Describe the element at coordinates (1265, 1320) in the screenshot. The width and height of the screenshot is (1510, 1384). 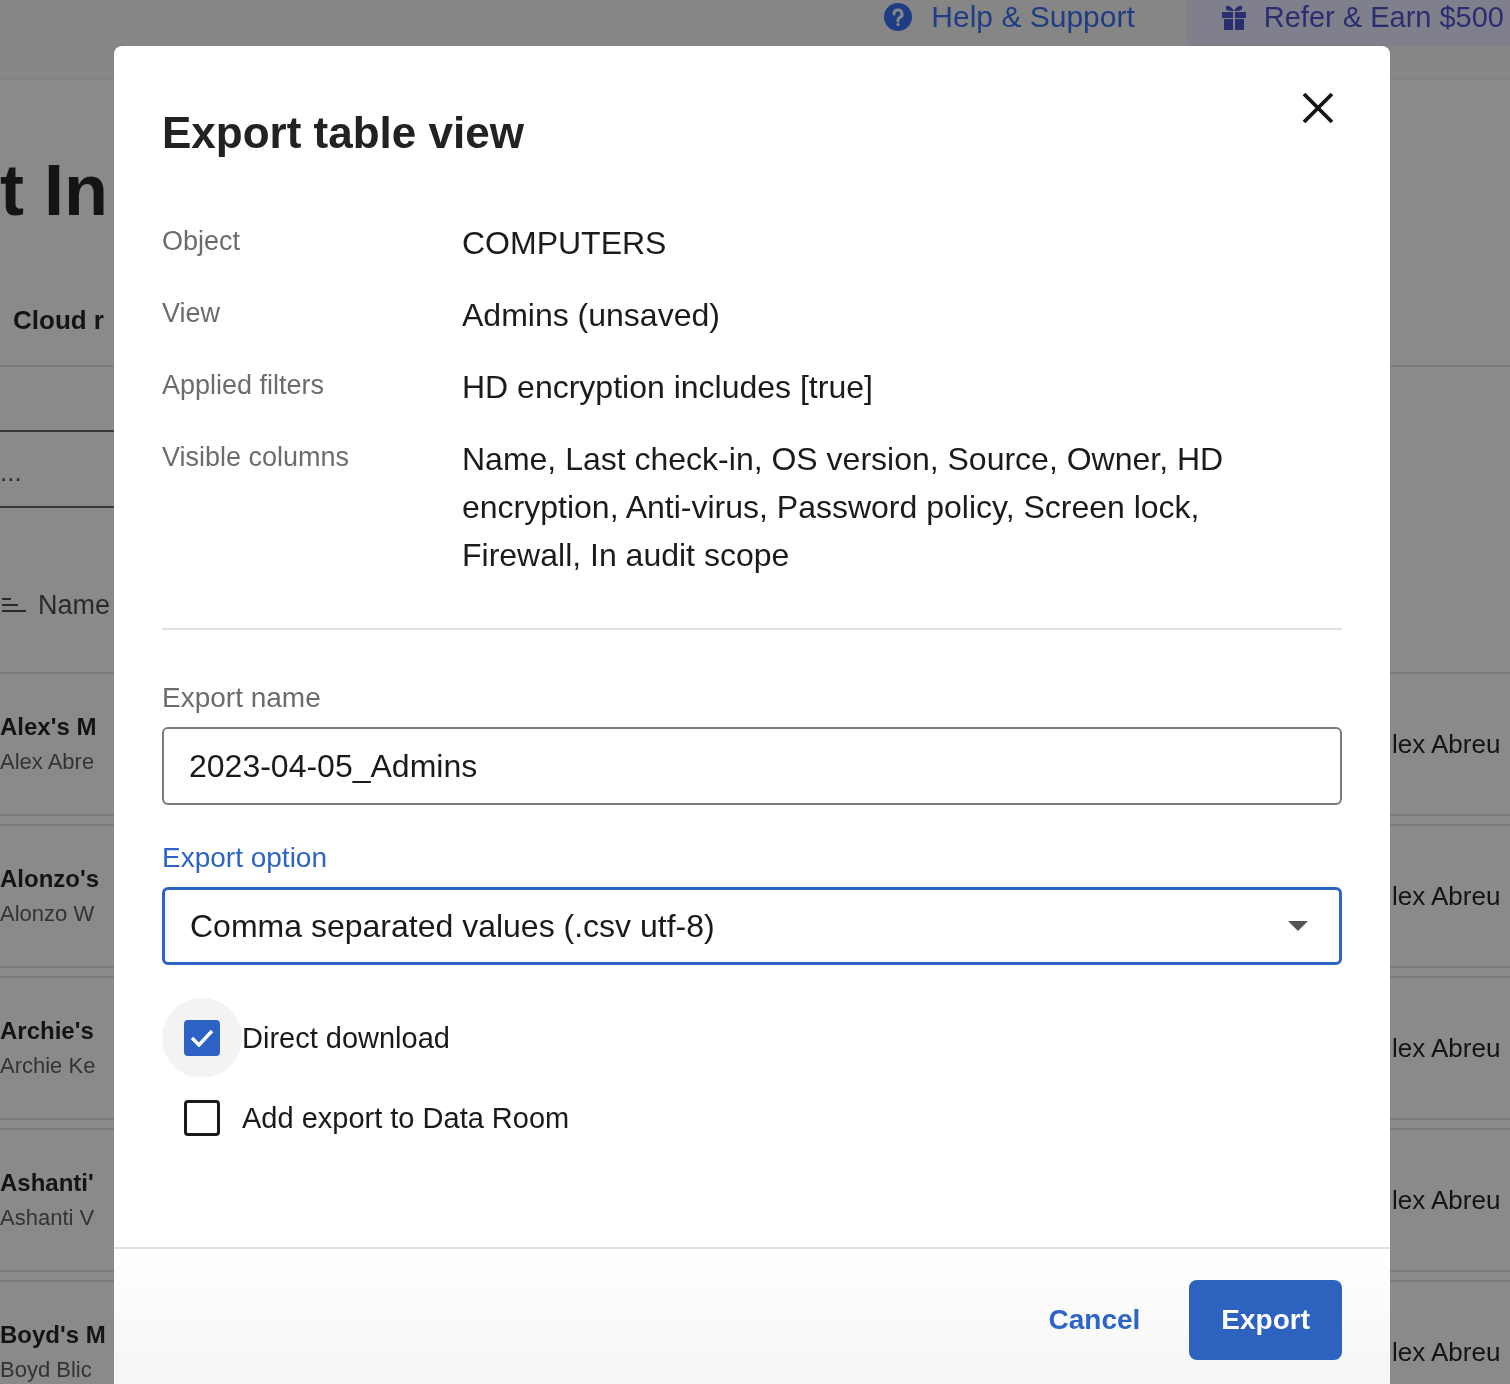
I see `export-button: Export` at that location.